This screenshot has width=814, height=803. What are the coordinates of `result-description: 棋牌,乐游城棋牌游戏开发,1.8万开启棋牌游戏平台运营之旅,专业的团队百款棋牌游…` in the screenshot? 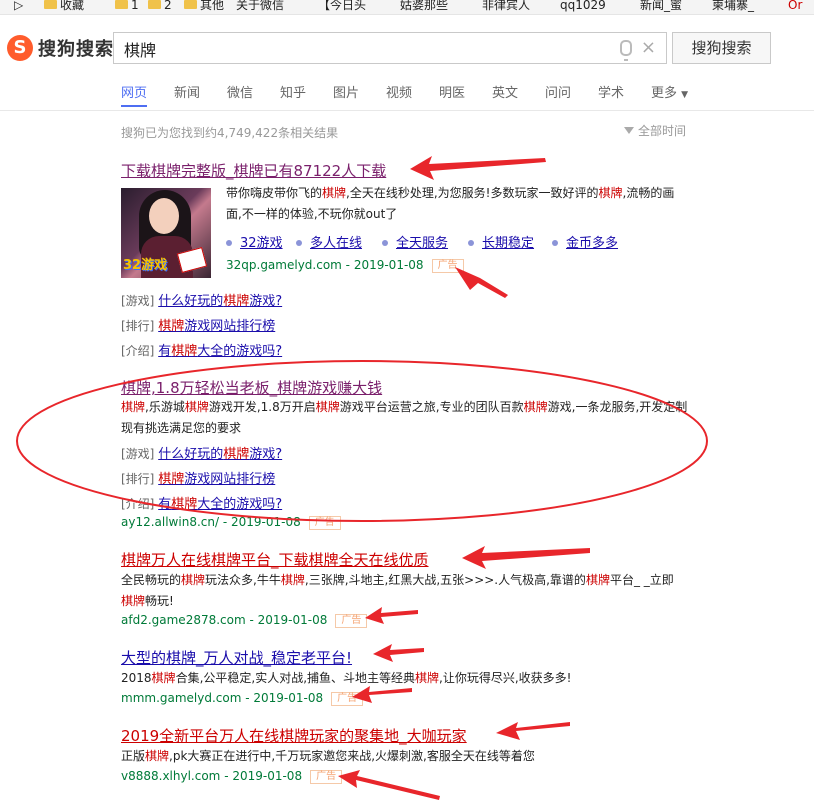 It's located at (404, 417).